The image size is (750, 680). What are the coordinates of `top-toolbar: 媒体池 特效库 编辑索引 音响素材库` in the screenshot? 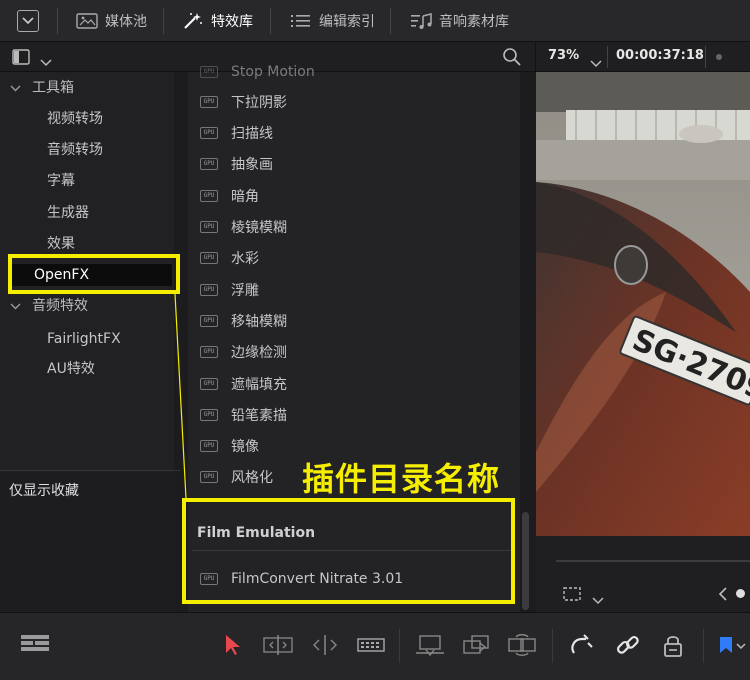 It's located at (375, 21).